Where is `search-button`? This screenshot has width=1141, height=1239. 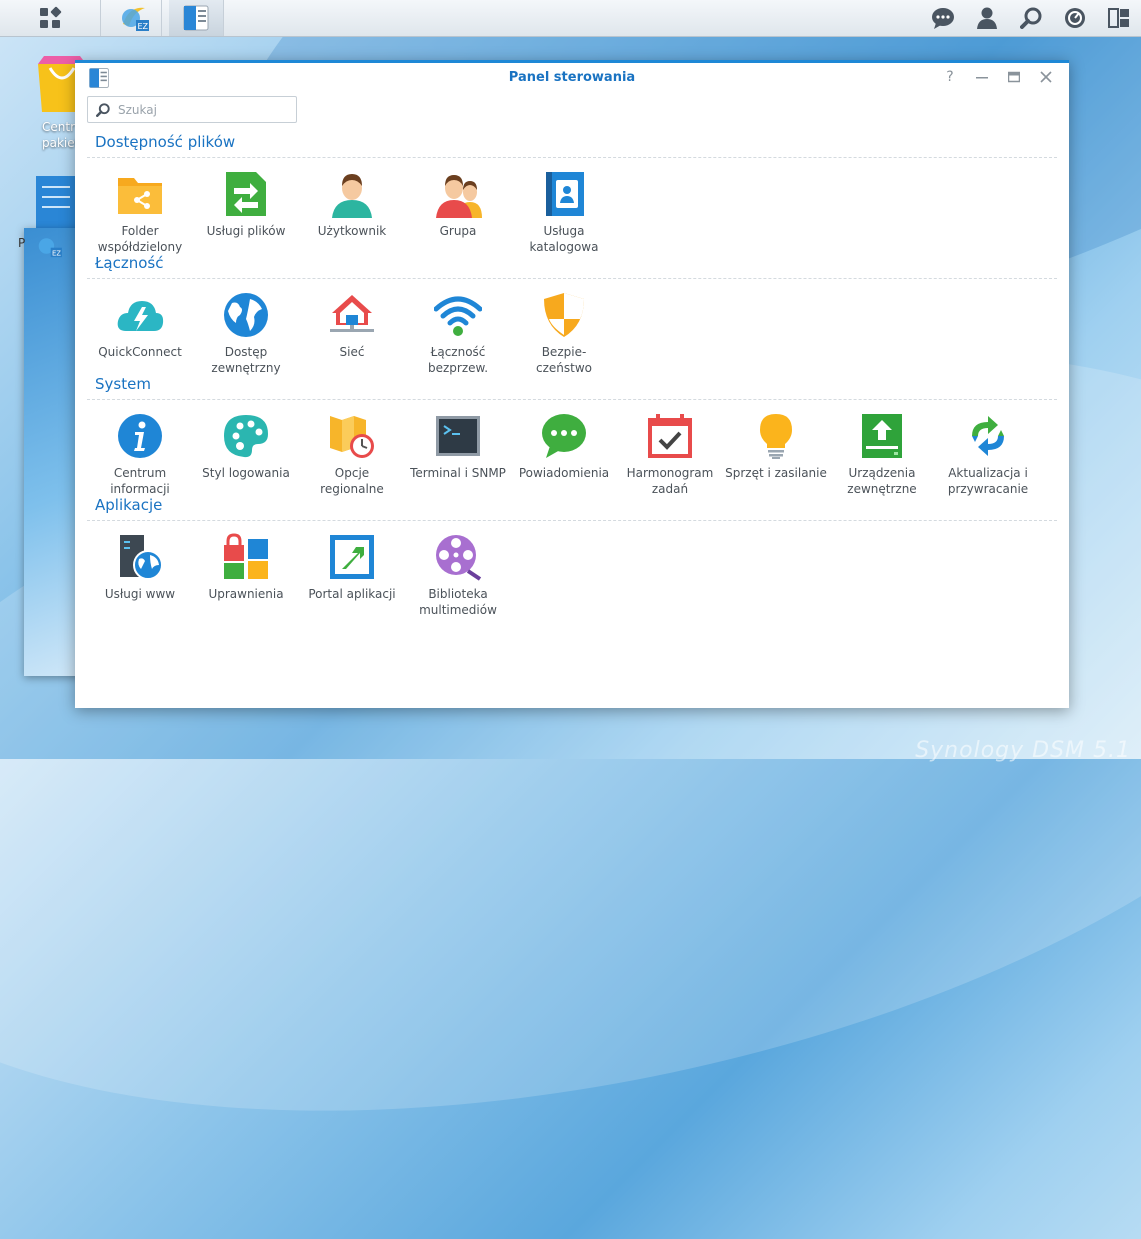 search-button is located at coordinates (1031, 18).